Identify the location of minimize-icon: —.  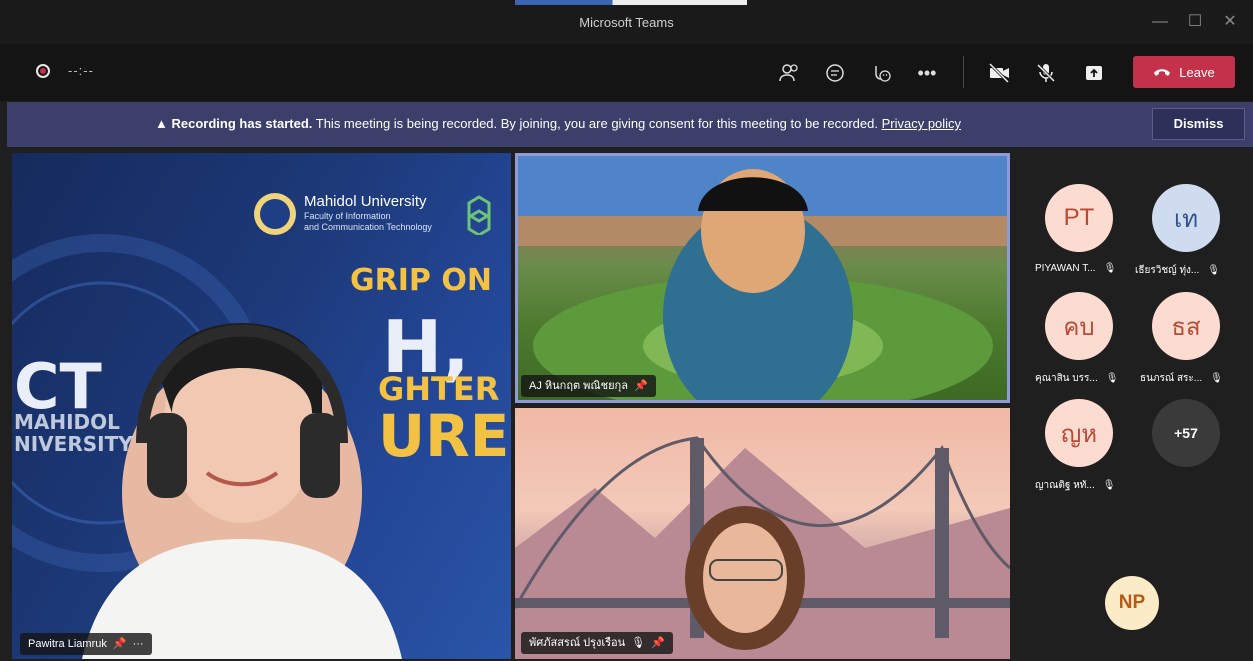
(1160, 22).